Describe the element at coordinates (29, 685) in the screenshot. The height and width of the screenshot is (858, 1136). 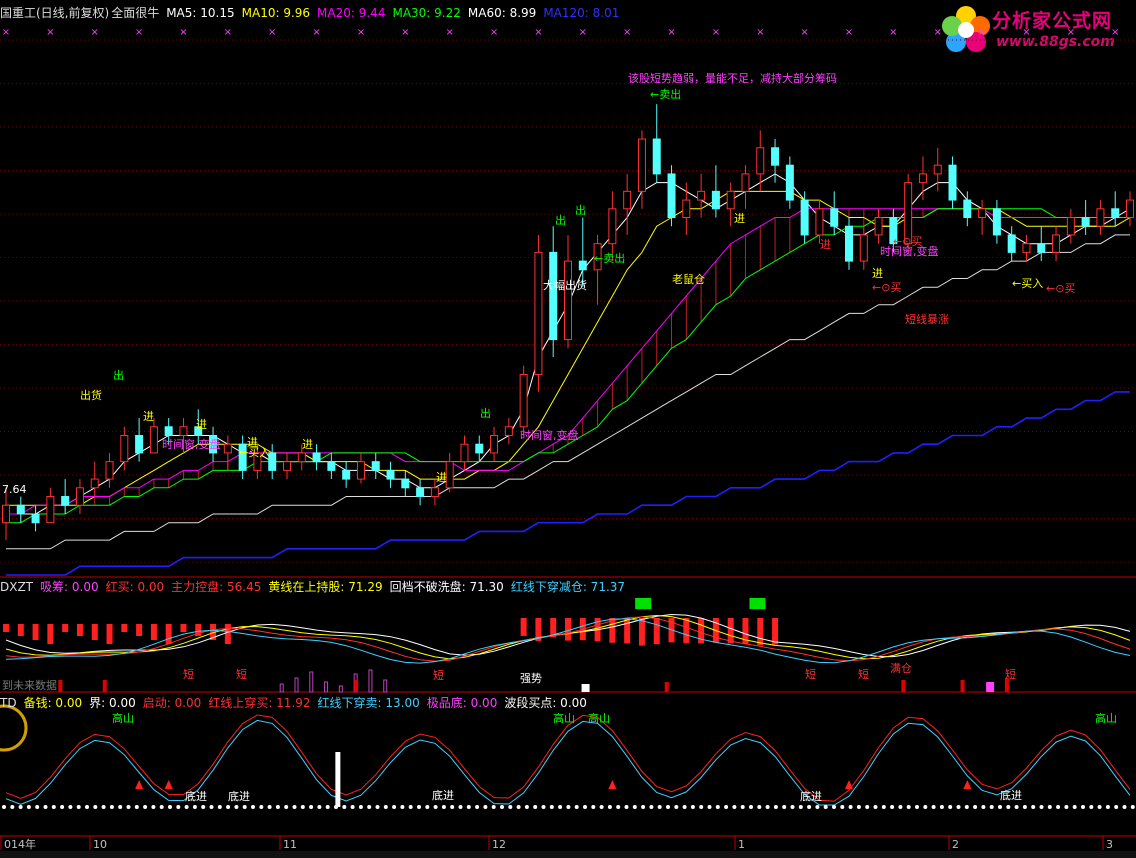
I see `future-data-note: 到未来数据` at that location.